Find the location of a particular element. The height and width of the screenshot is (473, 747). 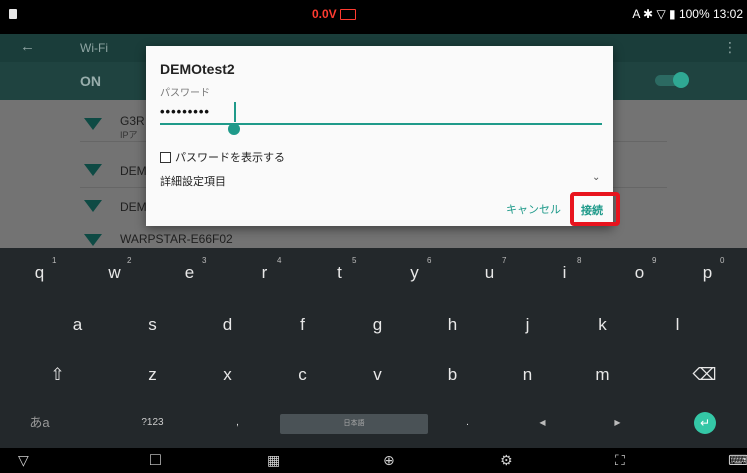

key-g: g is located at coordinates (377, 325).